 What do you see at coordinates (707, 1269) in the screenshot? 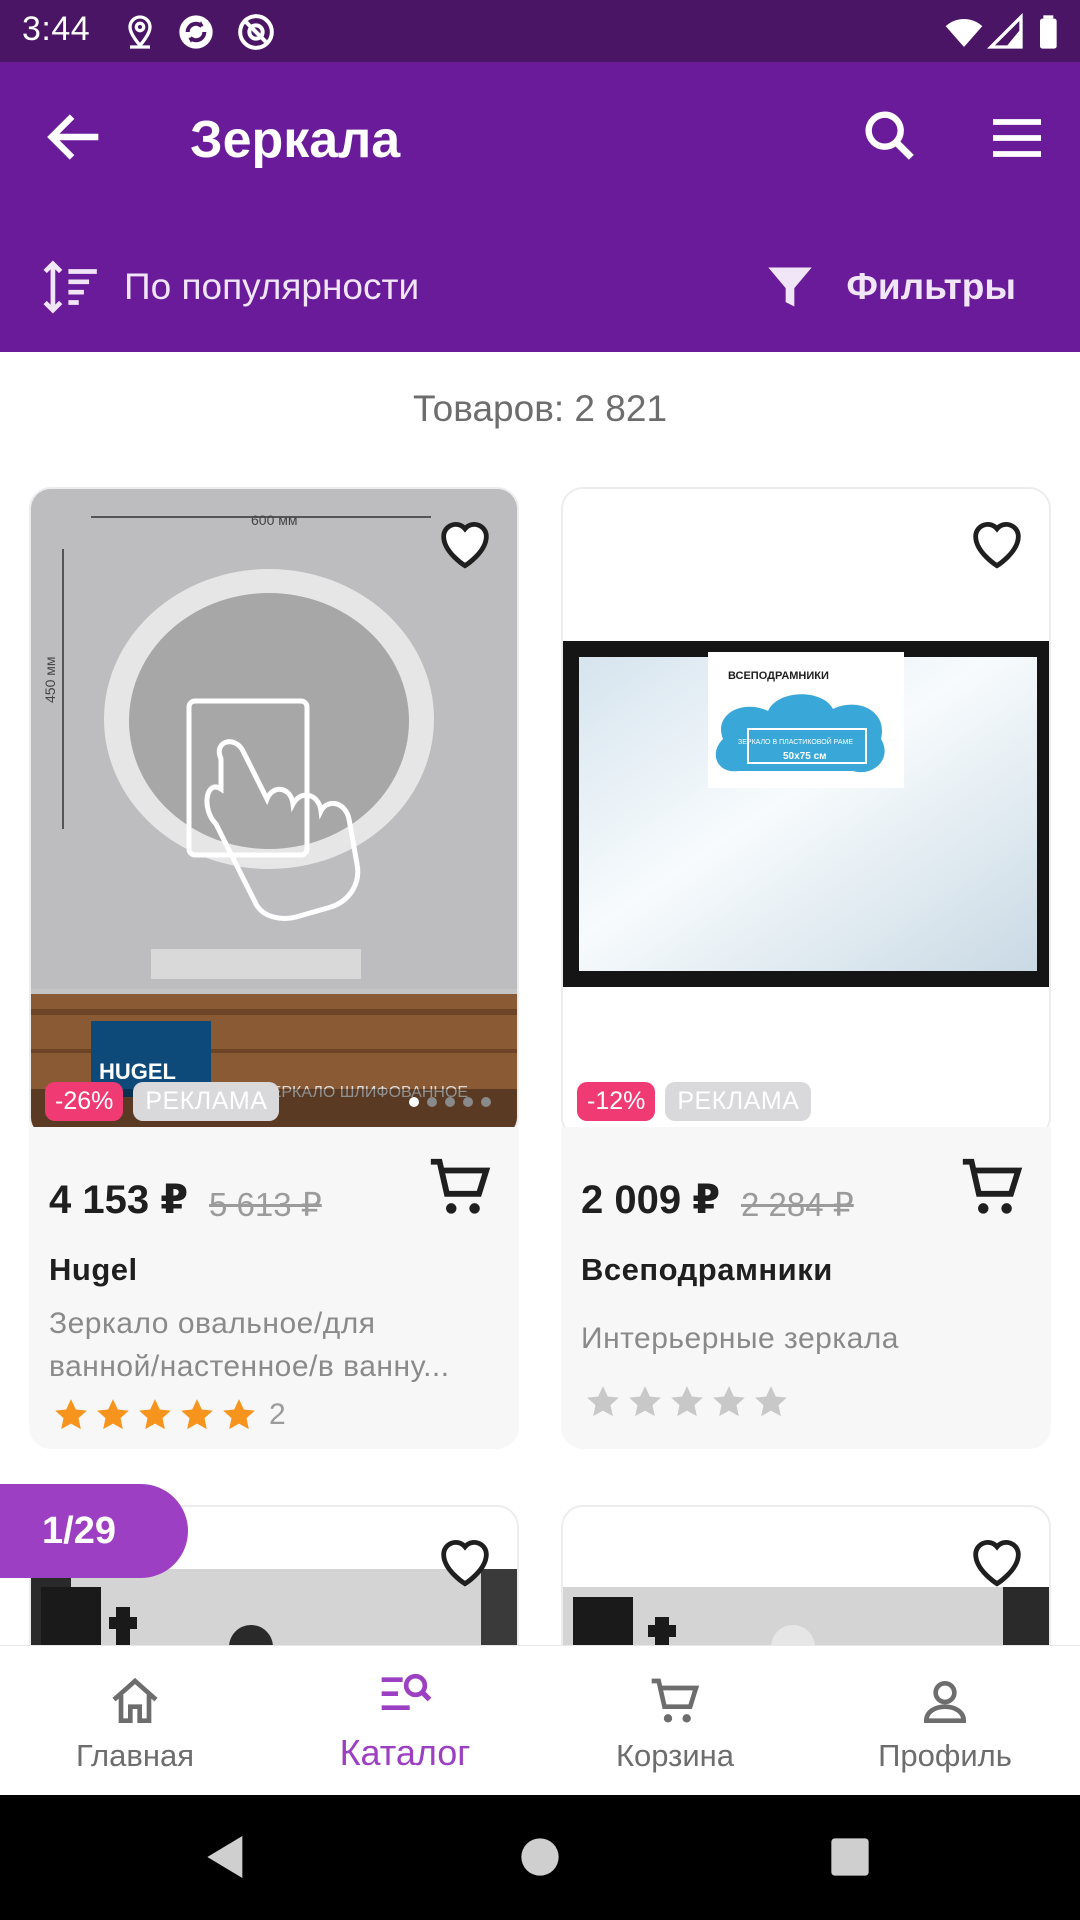
I see `product-brand: Всеподрамники` at bounding box center [707, 1269].